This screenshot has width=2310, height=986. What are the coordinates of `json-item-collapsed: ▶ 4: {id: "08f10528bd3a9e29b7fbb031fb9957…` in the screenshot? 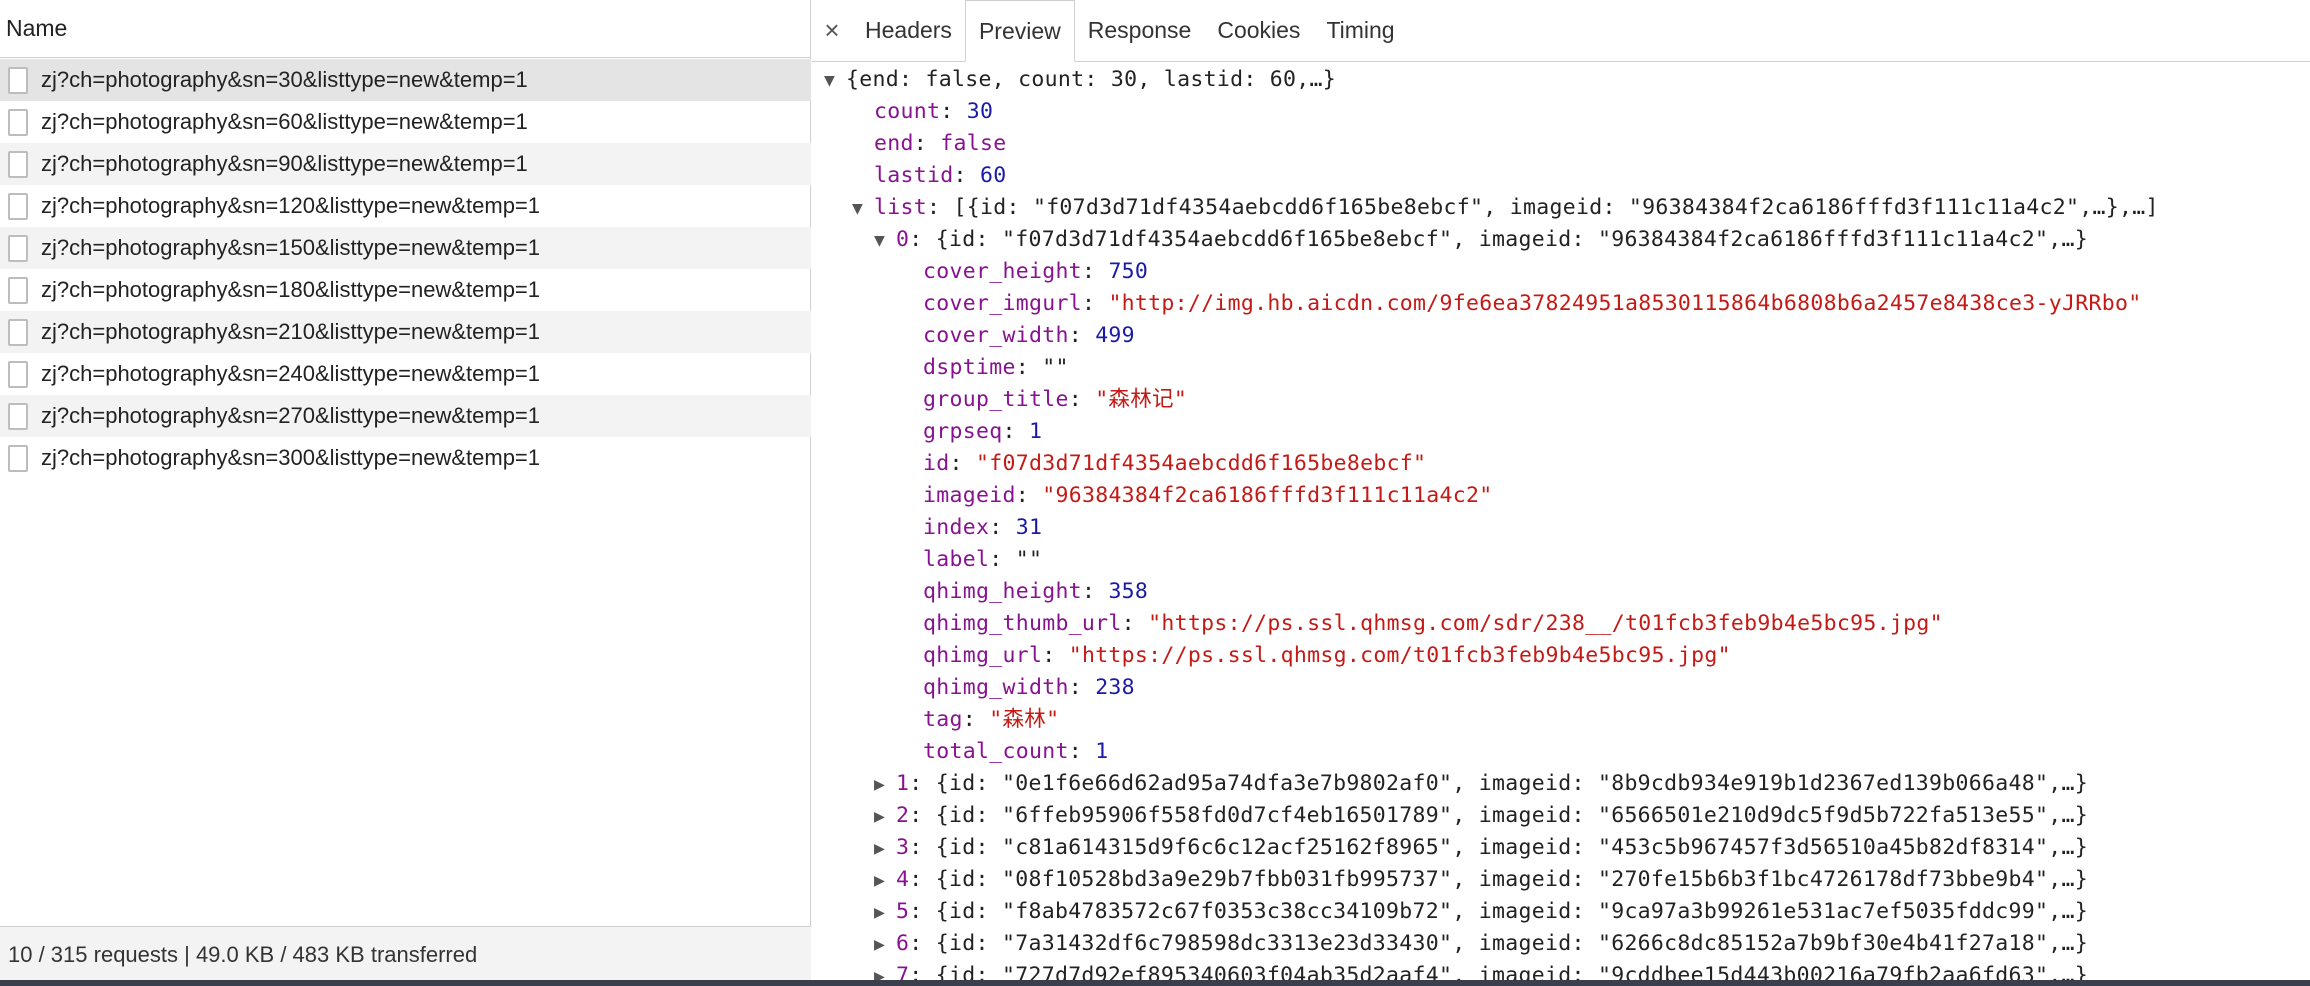 It's located at (1481, 880).